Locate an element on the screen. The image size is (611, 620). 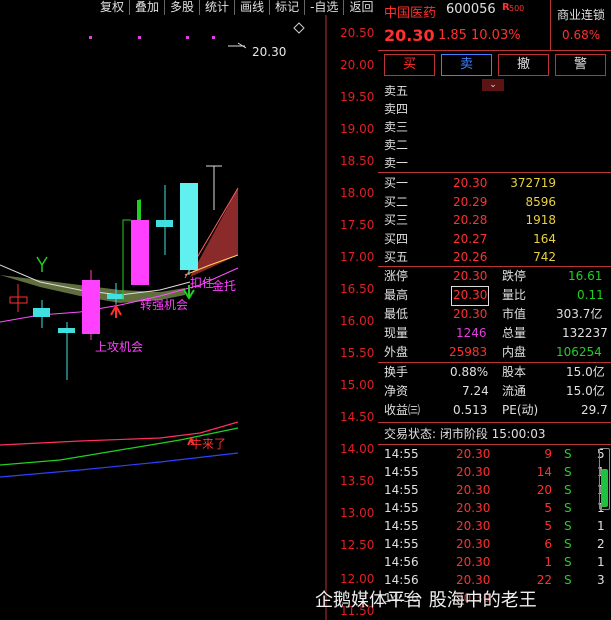
toolbar-overlay: 叠加 is located at coordinates (146, 7).